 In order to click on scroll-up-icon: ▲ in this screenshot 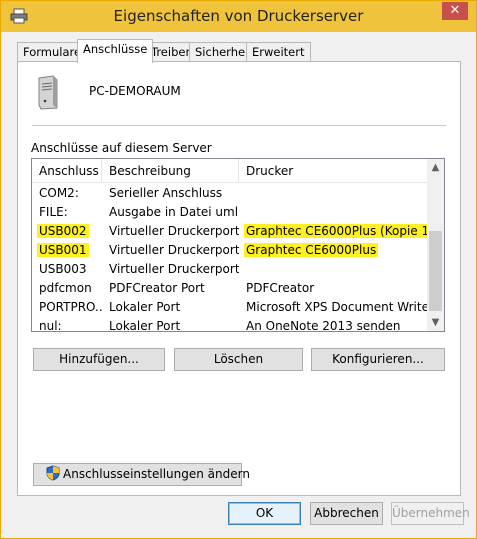, I will do `click(435, 167)`.